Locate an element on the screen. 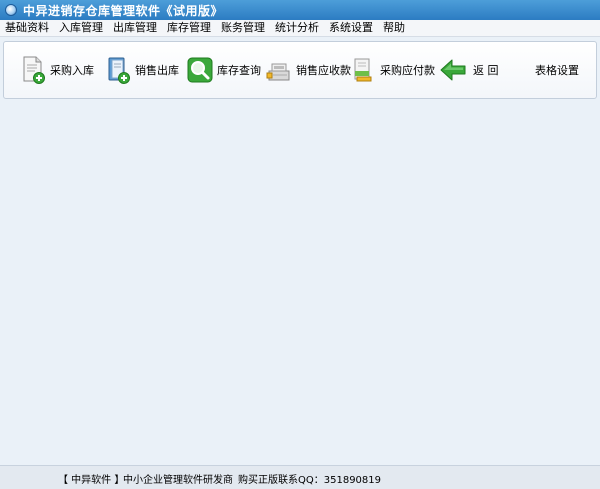 The image size is (600, 489). app-logo-icon is located at coordinates (11, 10).